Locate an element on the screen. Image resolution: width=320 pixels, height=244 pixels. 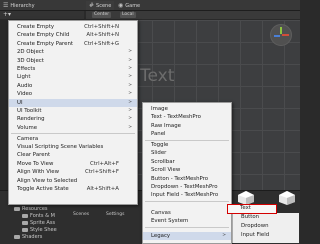
menu-item-create-empty: Create Empty Ctrl+Shift+N is located at coordinates (73, 27).